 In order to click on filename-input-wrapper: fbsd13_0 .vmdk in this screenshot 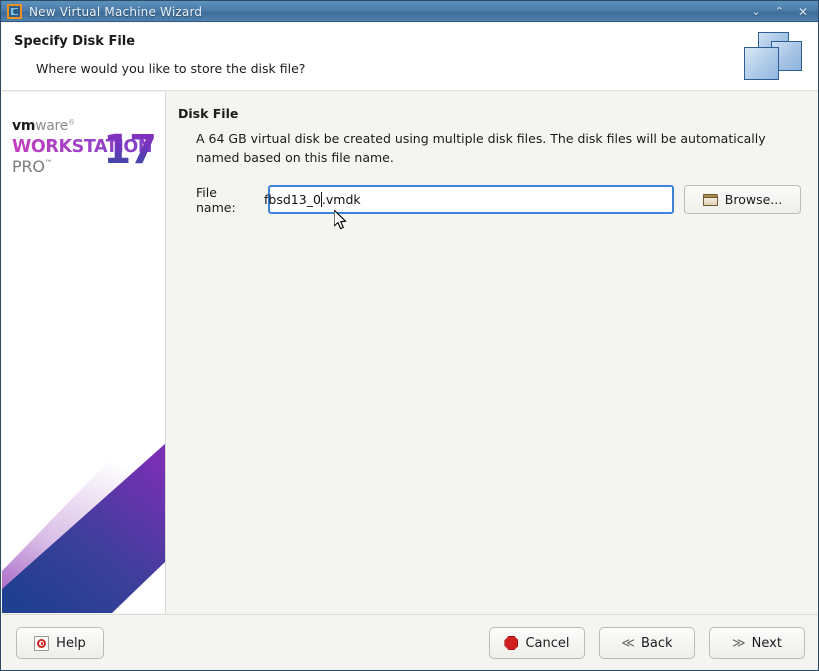, I will do `click(465, 200)`.